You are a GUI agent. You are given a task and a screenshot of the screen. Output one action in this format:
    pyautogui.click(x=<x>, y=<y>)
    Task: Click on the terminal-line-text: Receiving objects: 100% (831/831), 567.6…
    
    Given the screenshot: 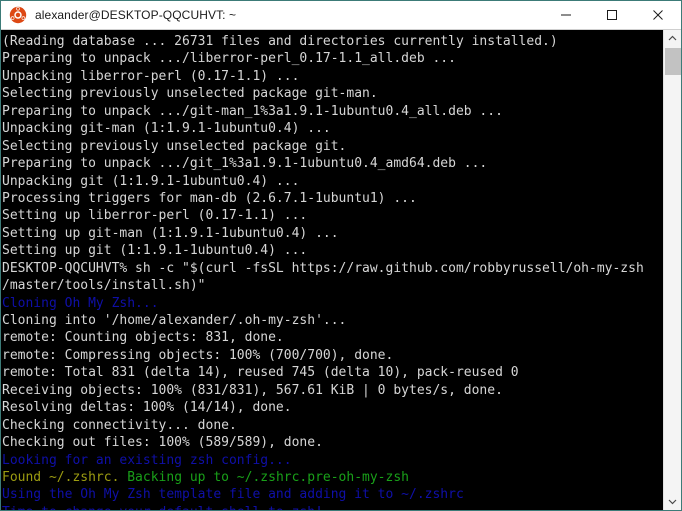 What is the action you would take?
    pyautogui.click(x=252, y=390)
    